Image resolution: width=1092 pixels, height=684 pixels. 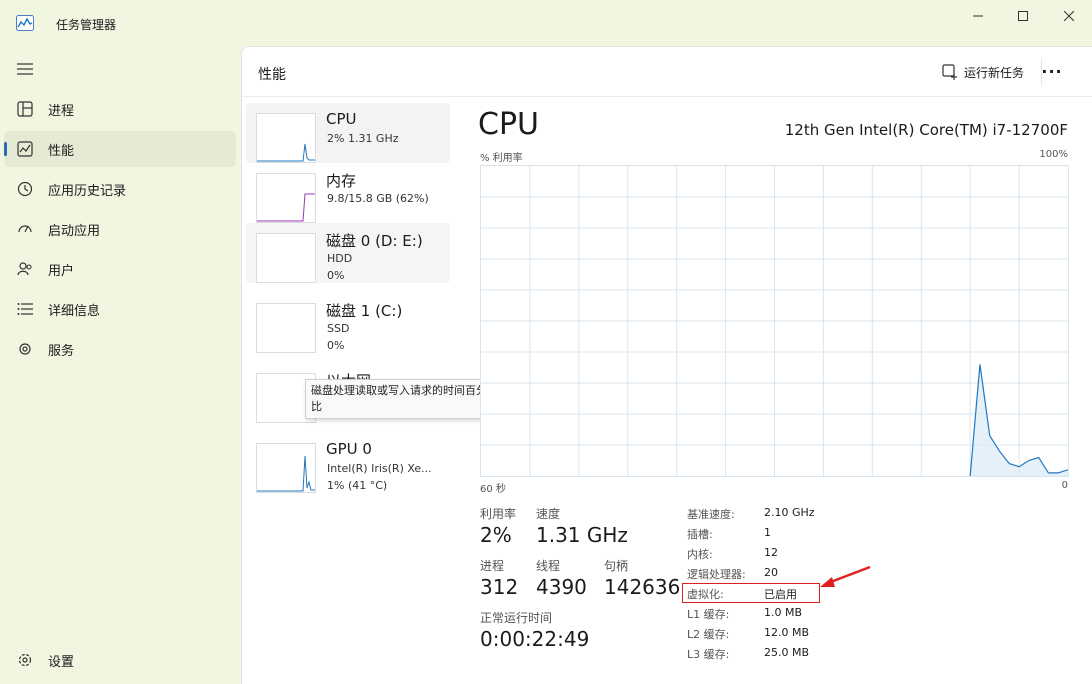 I want to click on cpu-mini-graph, so click(x=286, y=152).